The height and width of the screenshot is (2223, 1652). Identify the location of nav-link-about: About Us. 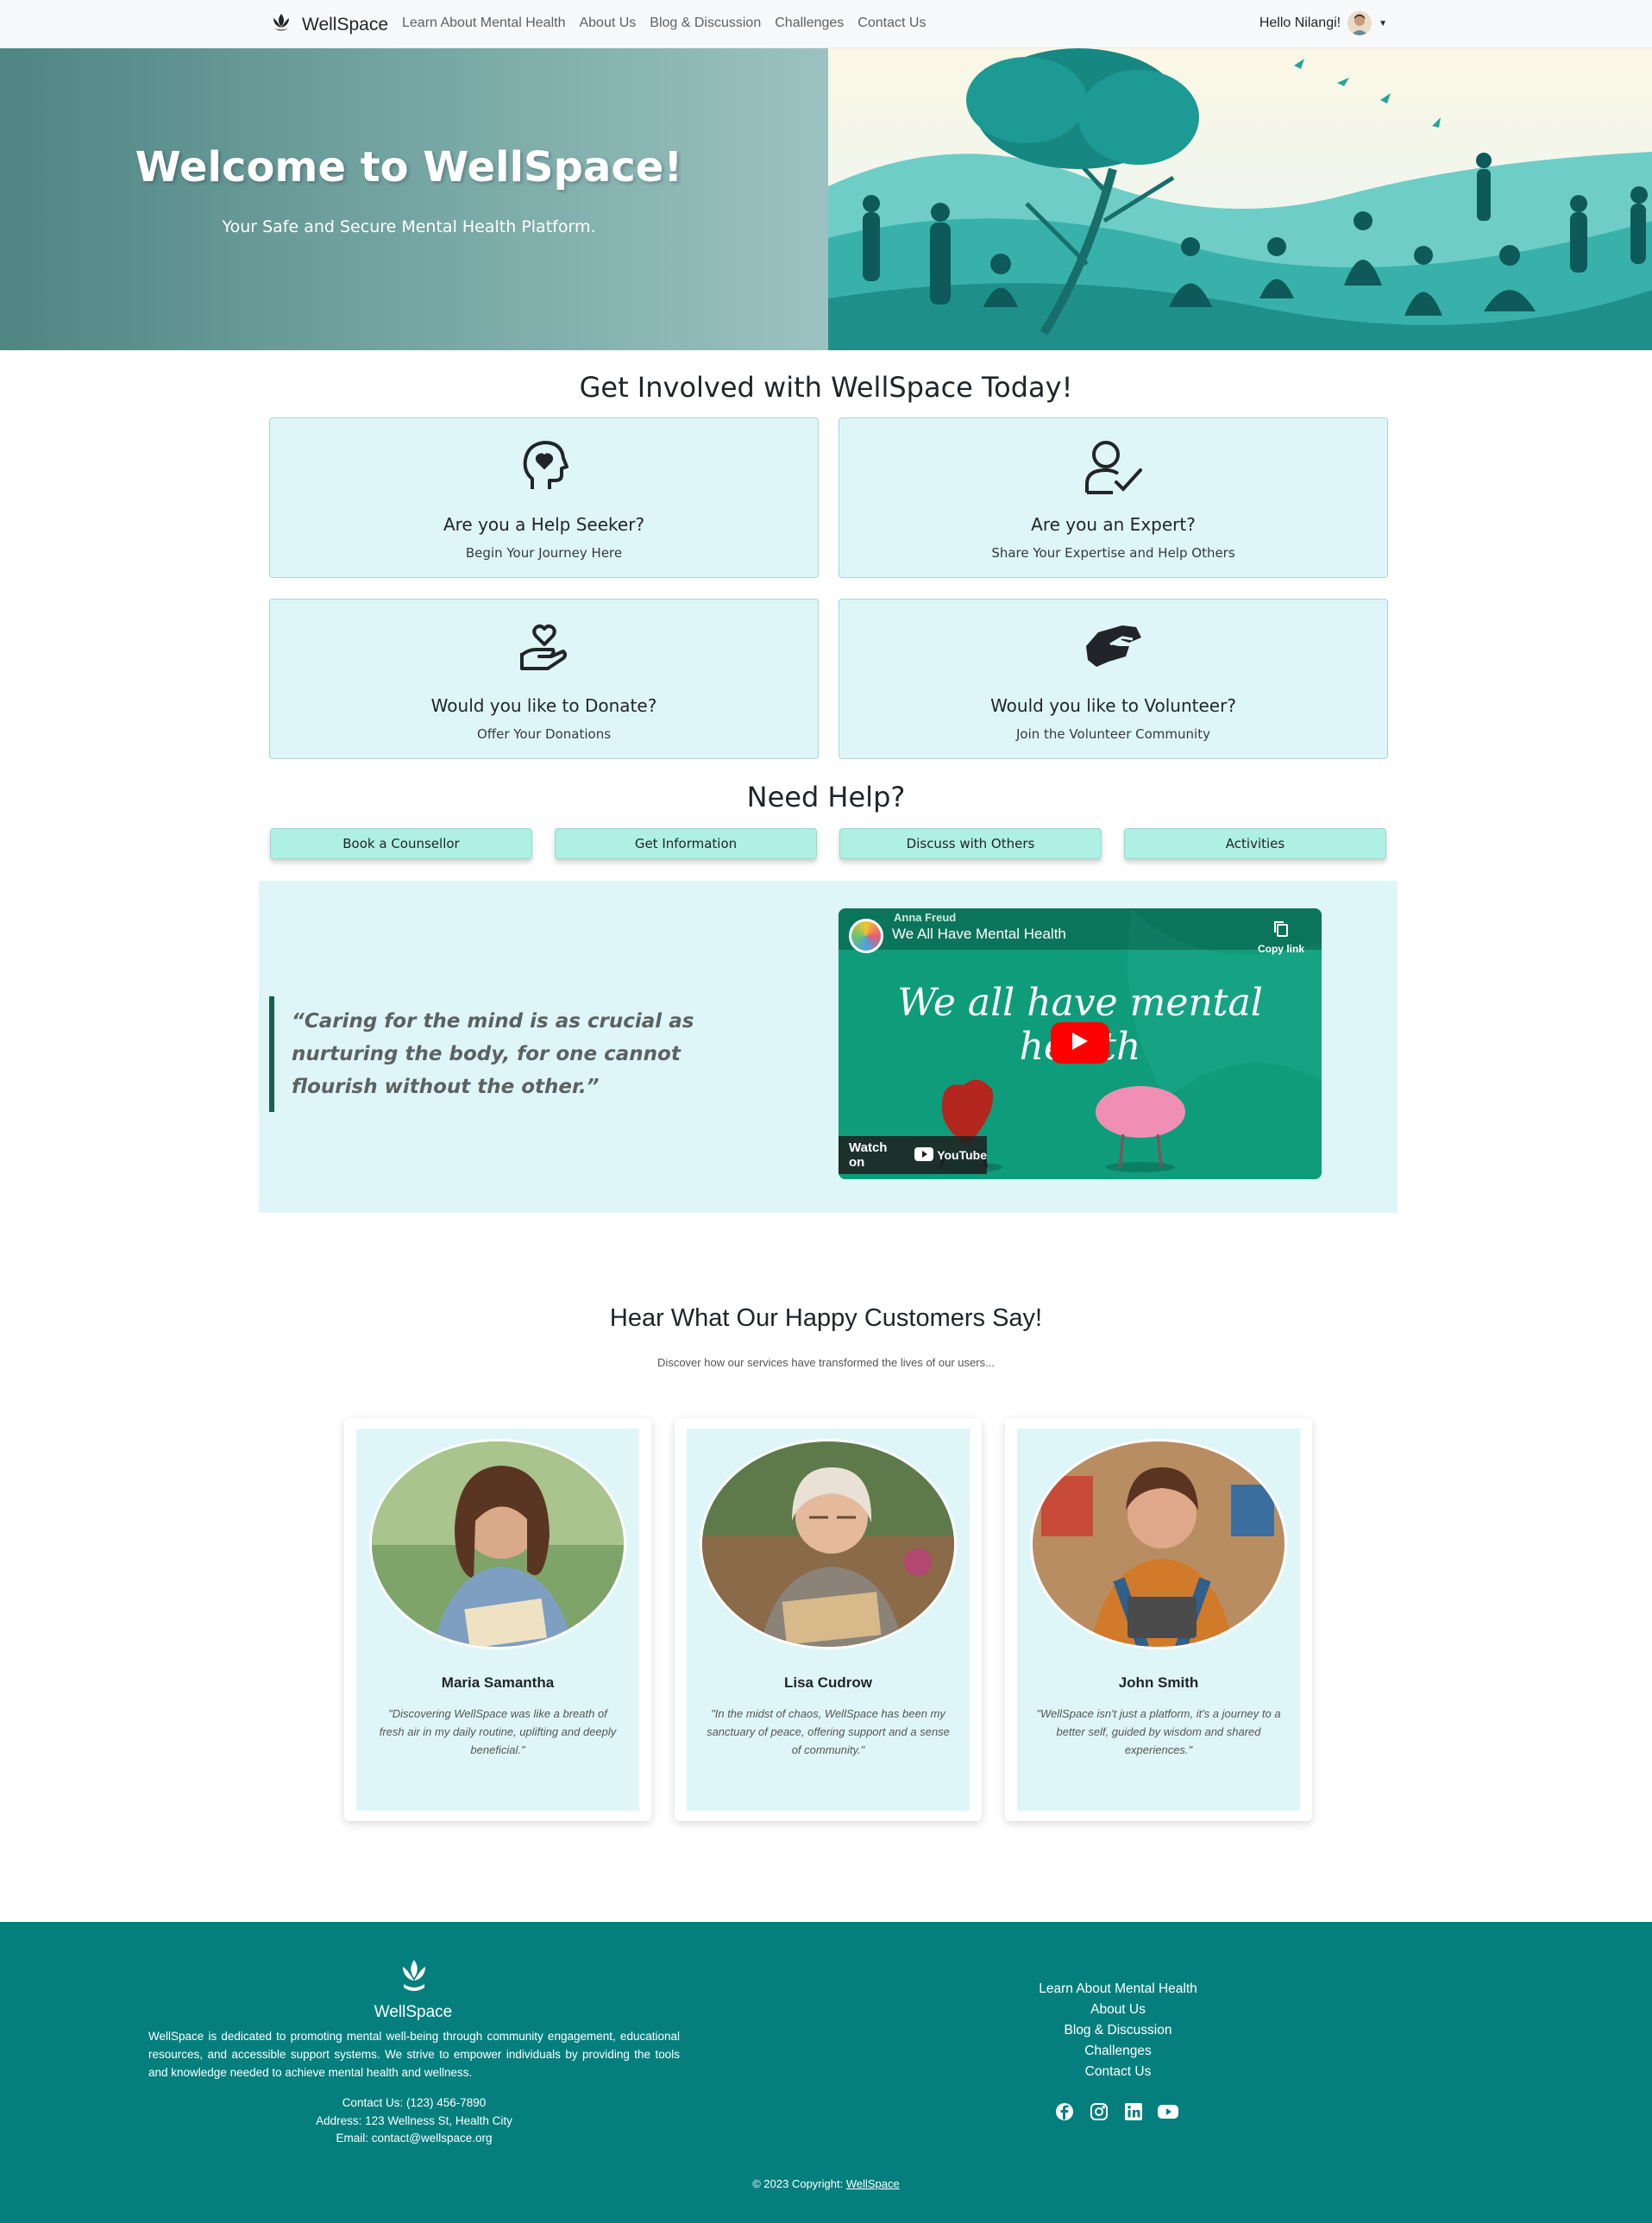
(607, 23).